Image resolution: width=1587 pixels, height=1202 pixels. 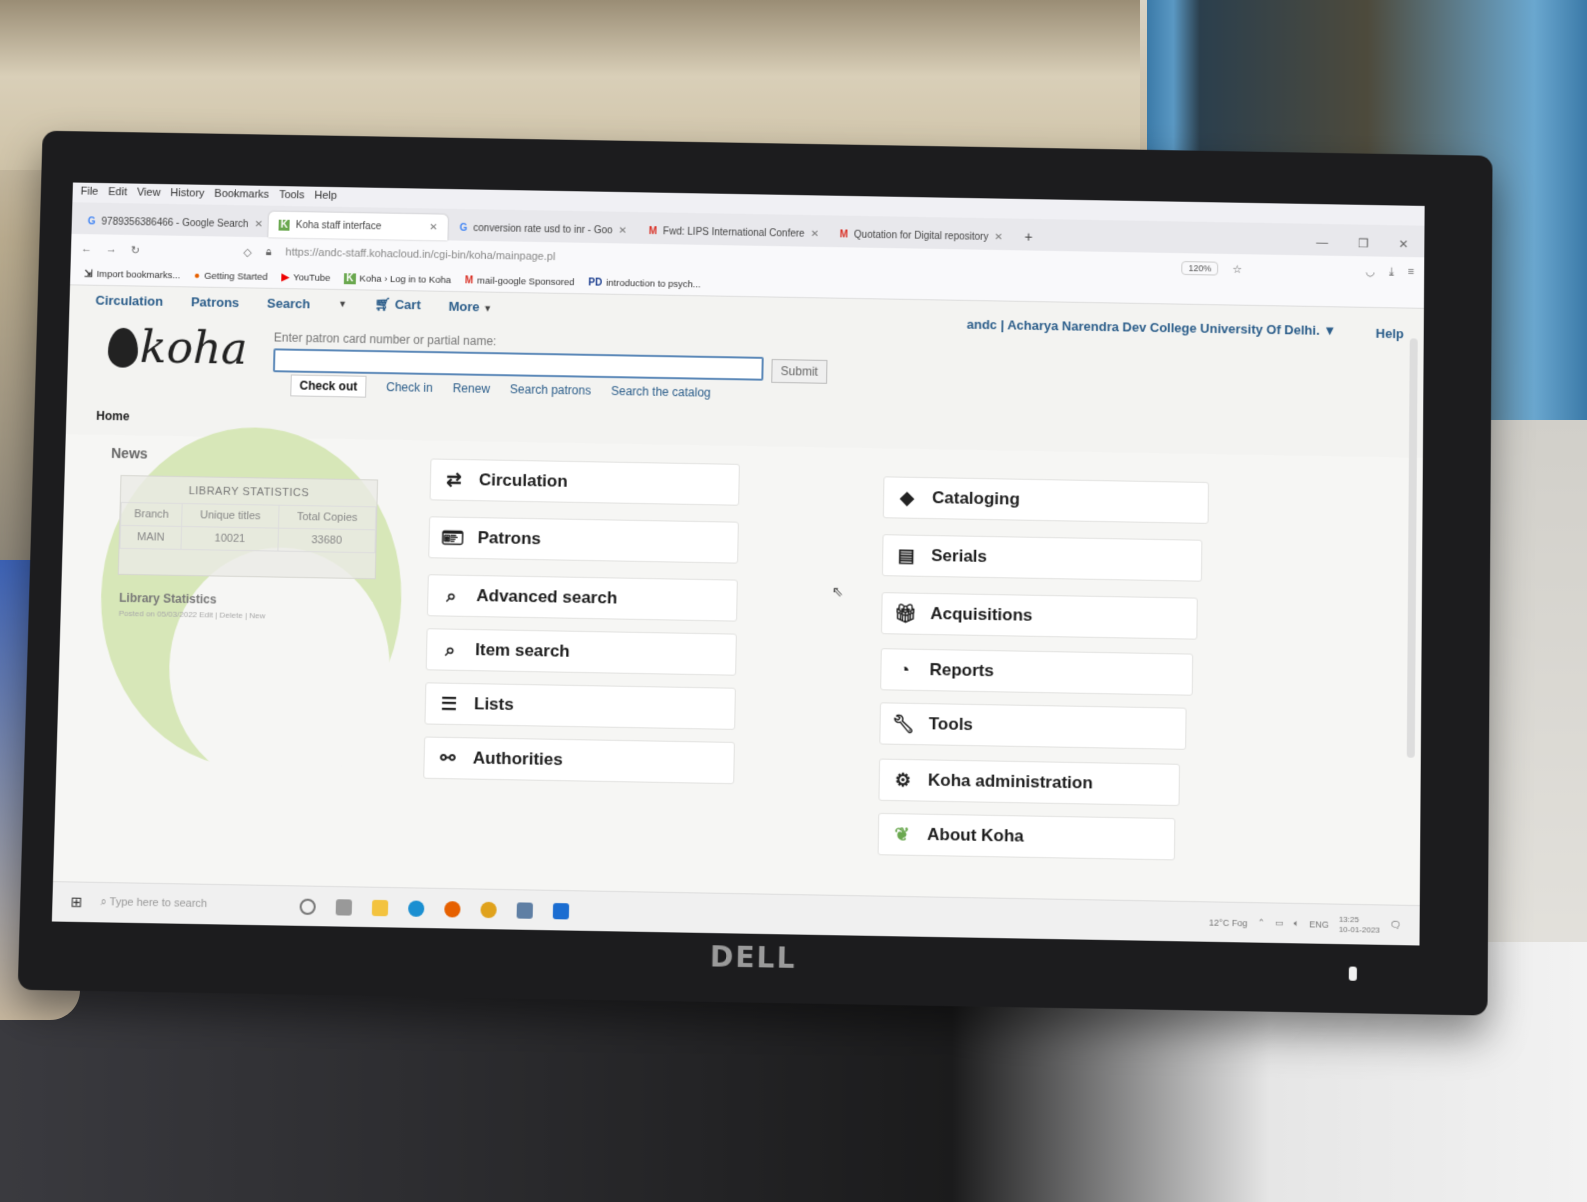 What do you see at coordinates (1237, 268) in the screenshot?
I see `bookmark-star-icon: ☆` at bounding box center [1237, 268].